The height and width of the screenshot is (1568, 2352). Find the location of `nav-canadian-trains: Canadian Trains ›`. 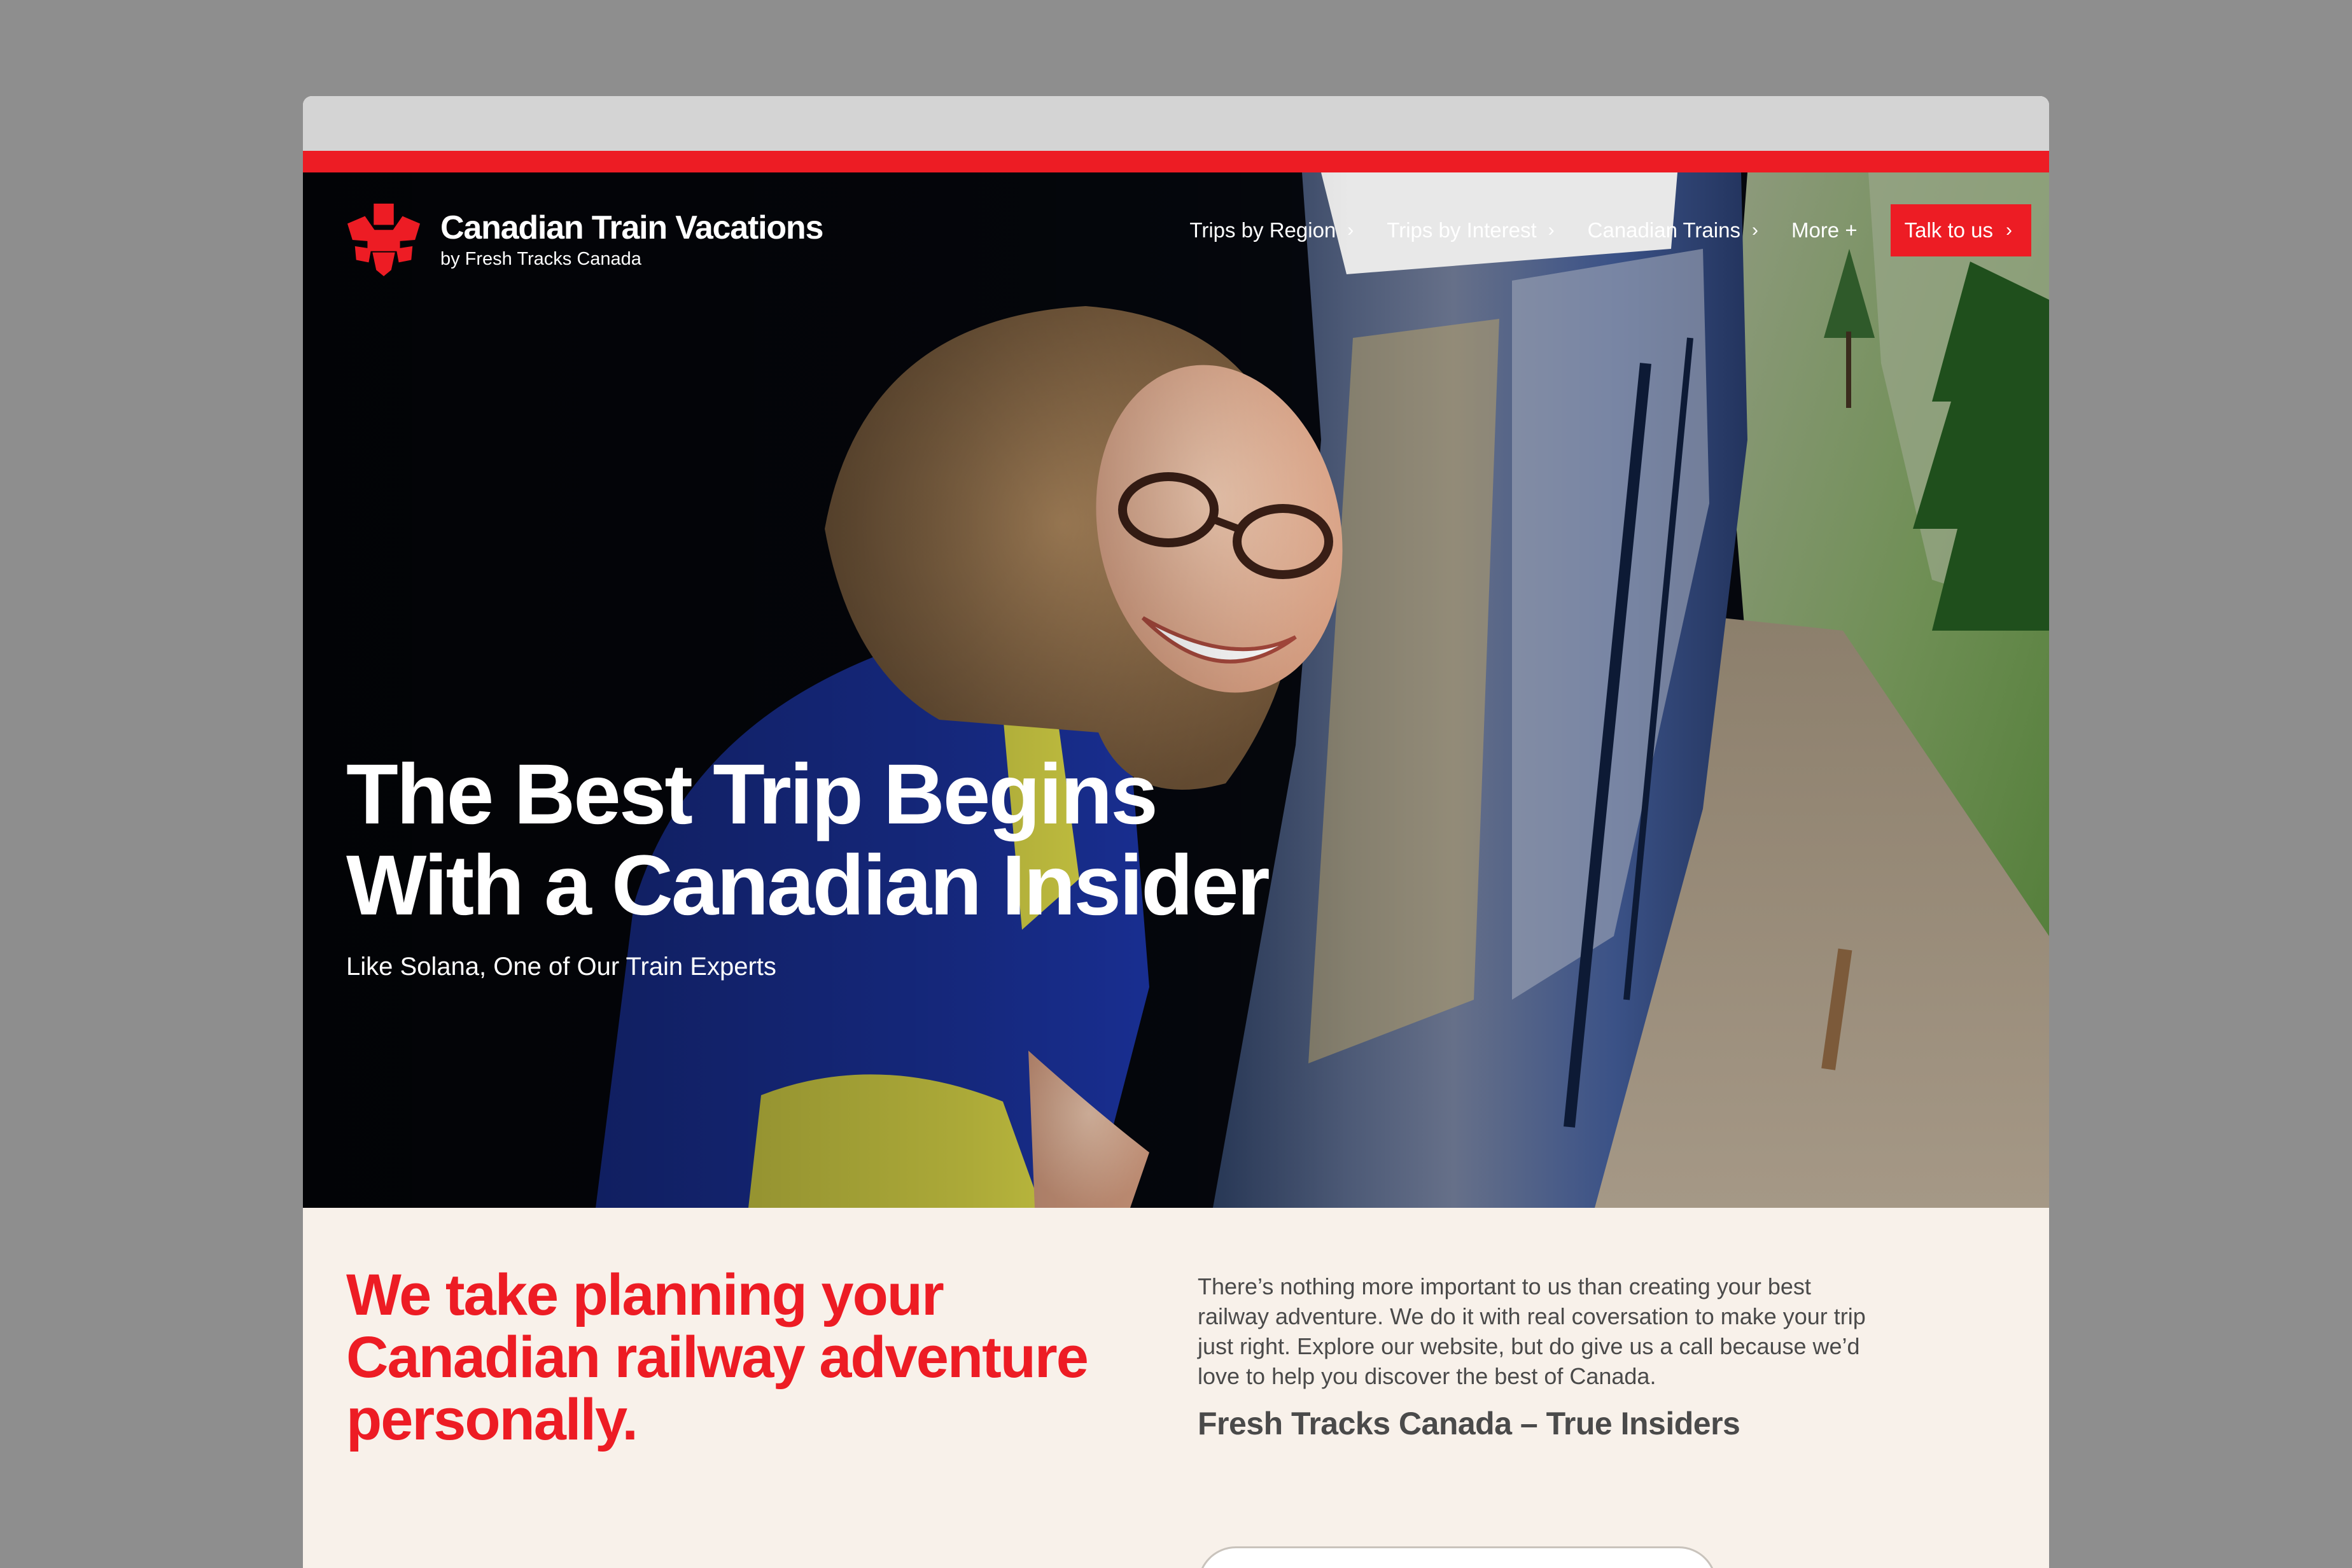

nav-canadian-trains: Canadian Trains › is located at coordinates (1673, 230).